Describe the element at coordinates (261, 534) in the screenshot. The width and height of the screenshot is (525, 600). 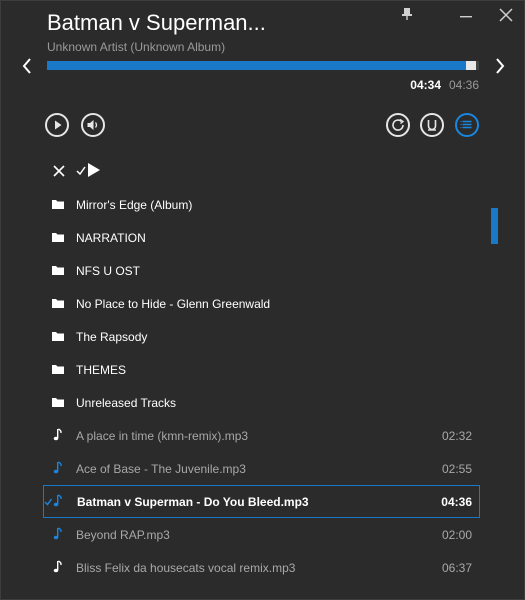
I see `track-item: Beyond RAP.mp3 02:00` at that location.